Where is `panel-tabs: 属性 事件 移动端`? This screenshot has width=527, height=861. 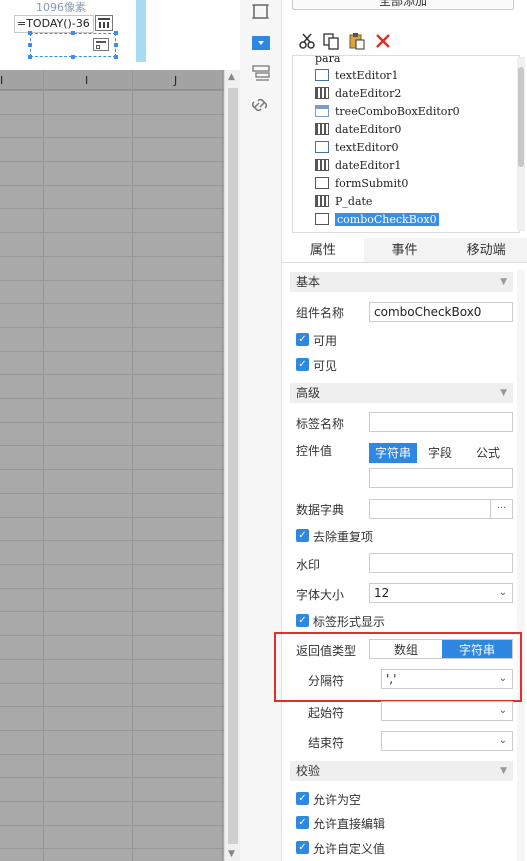 panel-tabs: 属性 事件 移动端 is located at coordinates (404, 250).